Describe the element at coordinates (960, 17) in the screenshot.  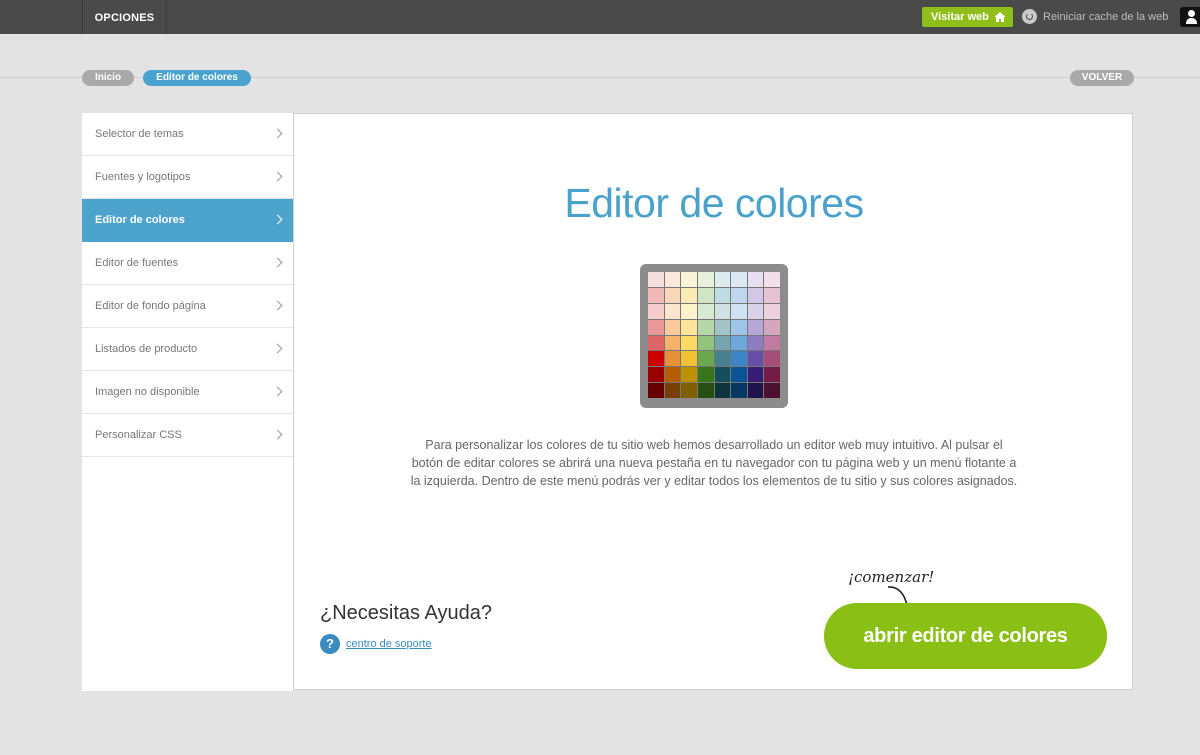
I see `visit-web-label: Visitar web` at that location.